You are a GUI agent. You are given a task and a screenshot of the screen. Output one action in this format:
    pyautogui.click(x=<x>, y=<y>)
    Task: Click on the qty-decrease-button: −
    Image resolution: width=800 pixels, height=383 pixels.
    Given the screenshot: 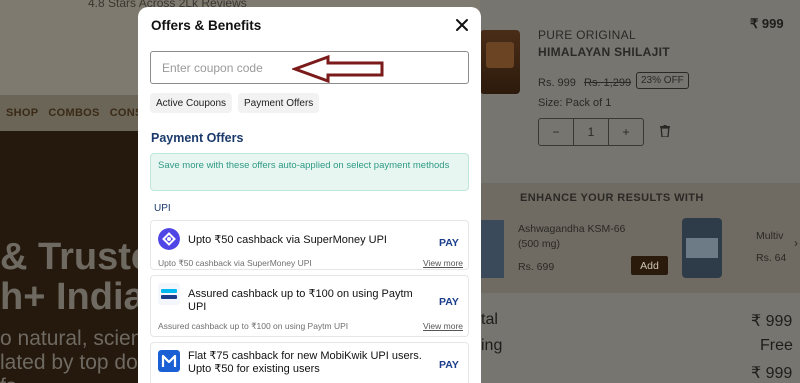 What is the action you would take?
    pyautogui.click(x=556, y=132)
    